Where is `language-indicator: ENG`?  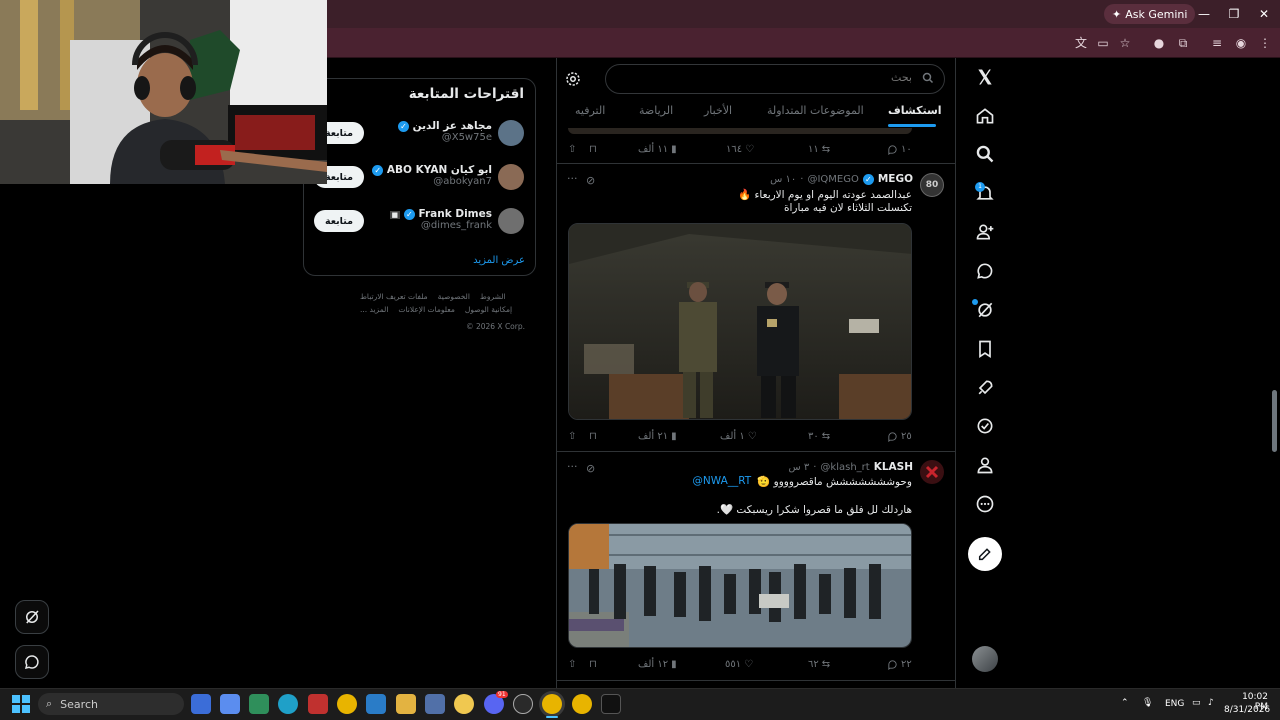 language-indicator: ENG is located at coordinates (1174, 704).